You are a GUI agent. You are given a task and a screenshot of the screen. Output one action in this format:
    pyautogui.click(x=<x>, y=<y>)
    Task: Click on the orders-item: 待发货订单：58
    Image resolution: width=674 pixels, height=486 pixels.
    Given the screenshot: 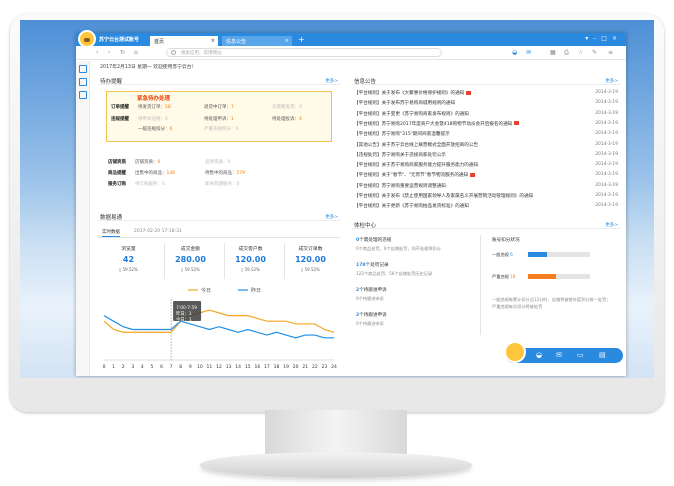 What is the action you would take?
    pyautogui.click(x=154, y=107)
    